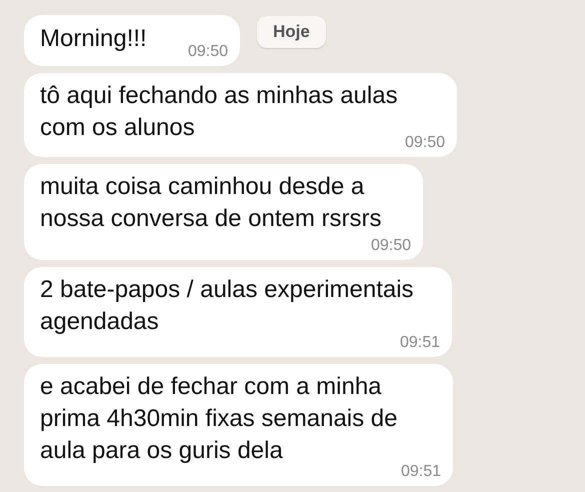 The height and width of the screenshot is (492, 585). Describe the element at coordinates (219, 112) in the screenshot. I see `message-text: tô aqui fechando as minhas aulas com os alunos` at that location.